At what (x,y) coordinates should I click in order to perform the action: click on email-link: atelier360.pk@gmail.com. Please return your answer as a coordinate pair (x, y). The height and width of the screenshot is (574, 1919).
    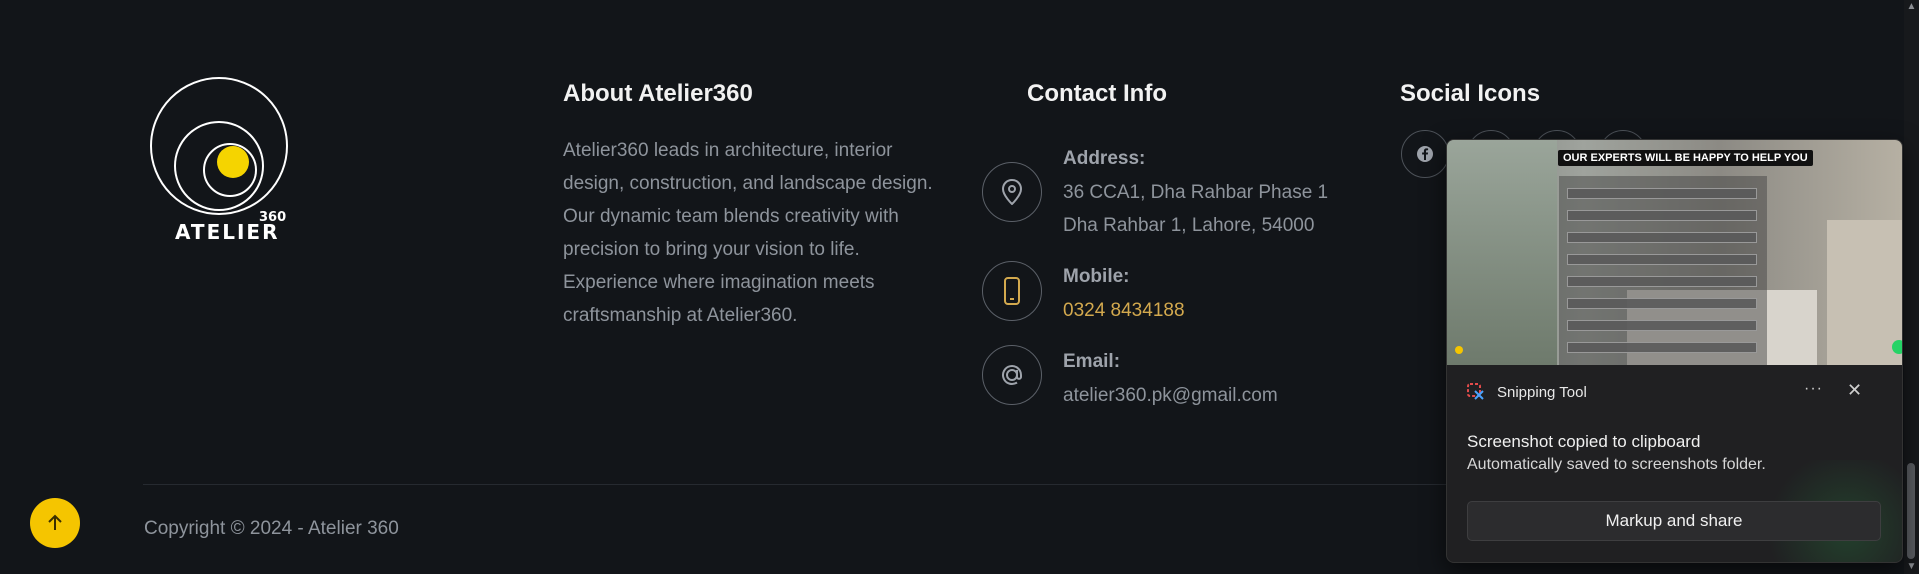
    Looking at the image, I should click on (1170, 395).